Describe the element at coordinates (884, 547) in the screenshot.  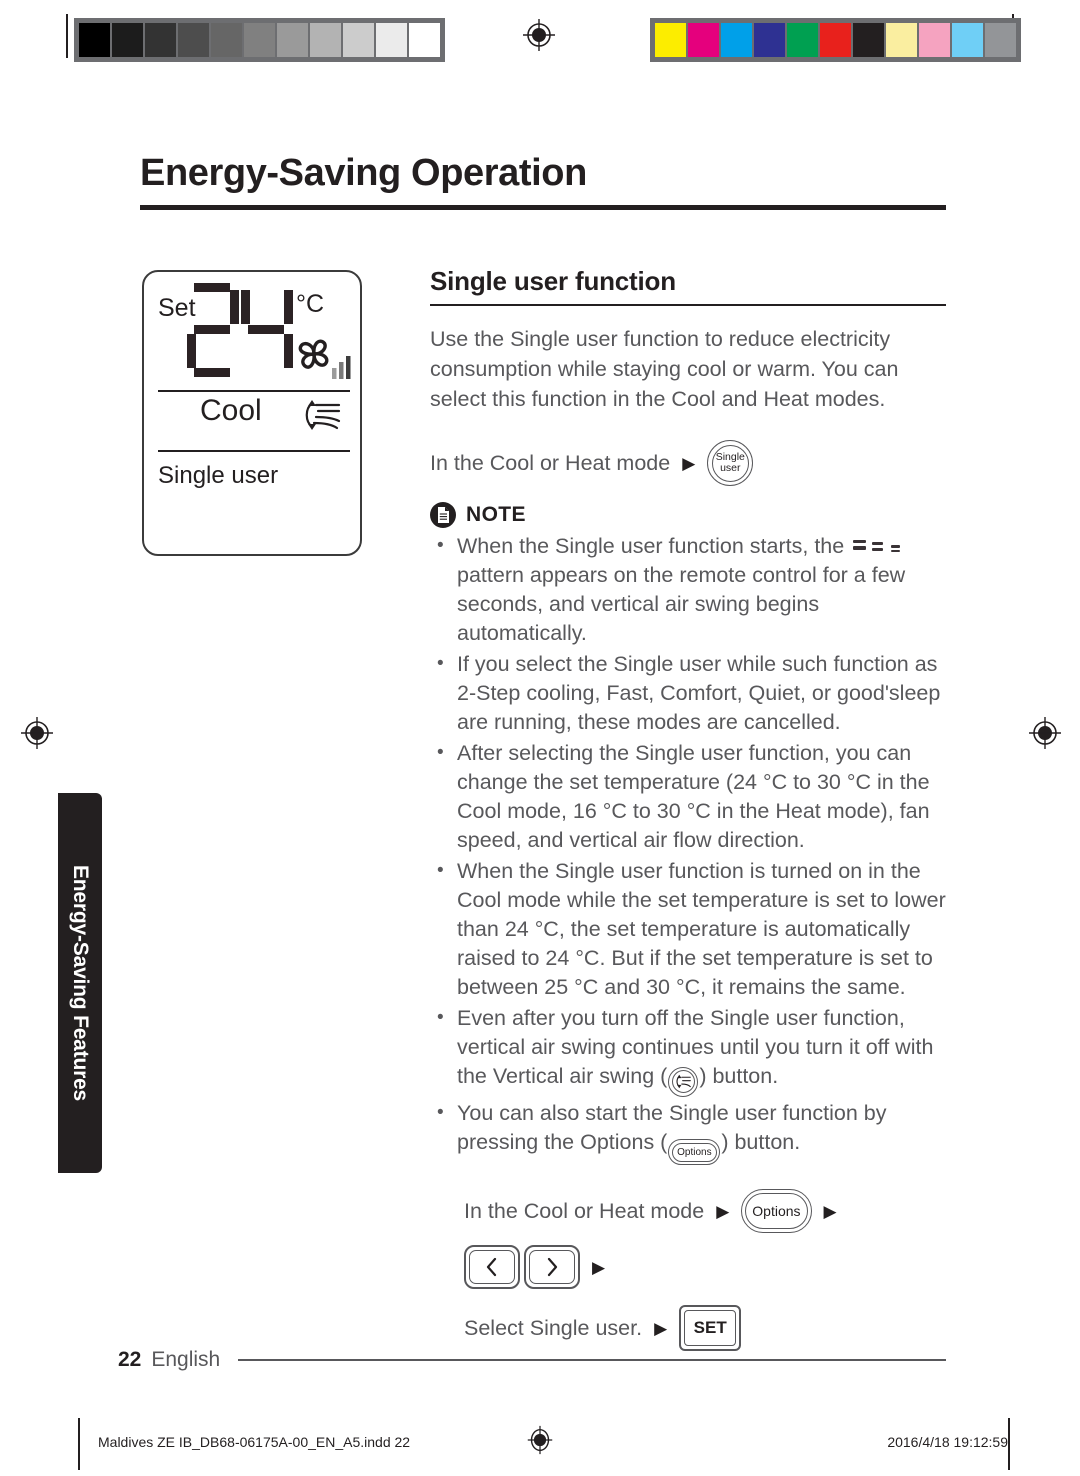
I see `dash-pattern-icon` at that location.